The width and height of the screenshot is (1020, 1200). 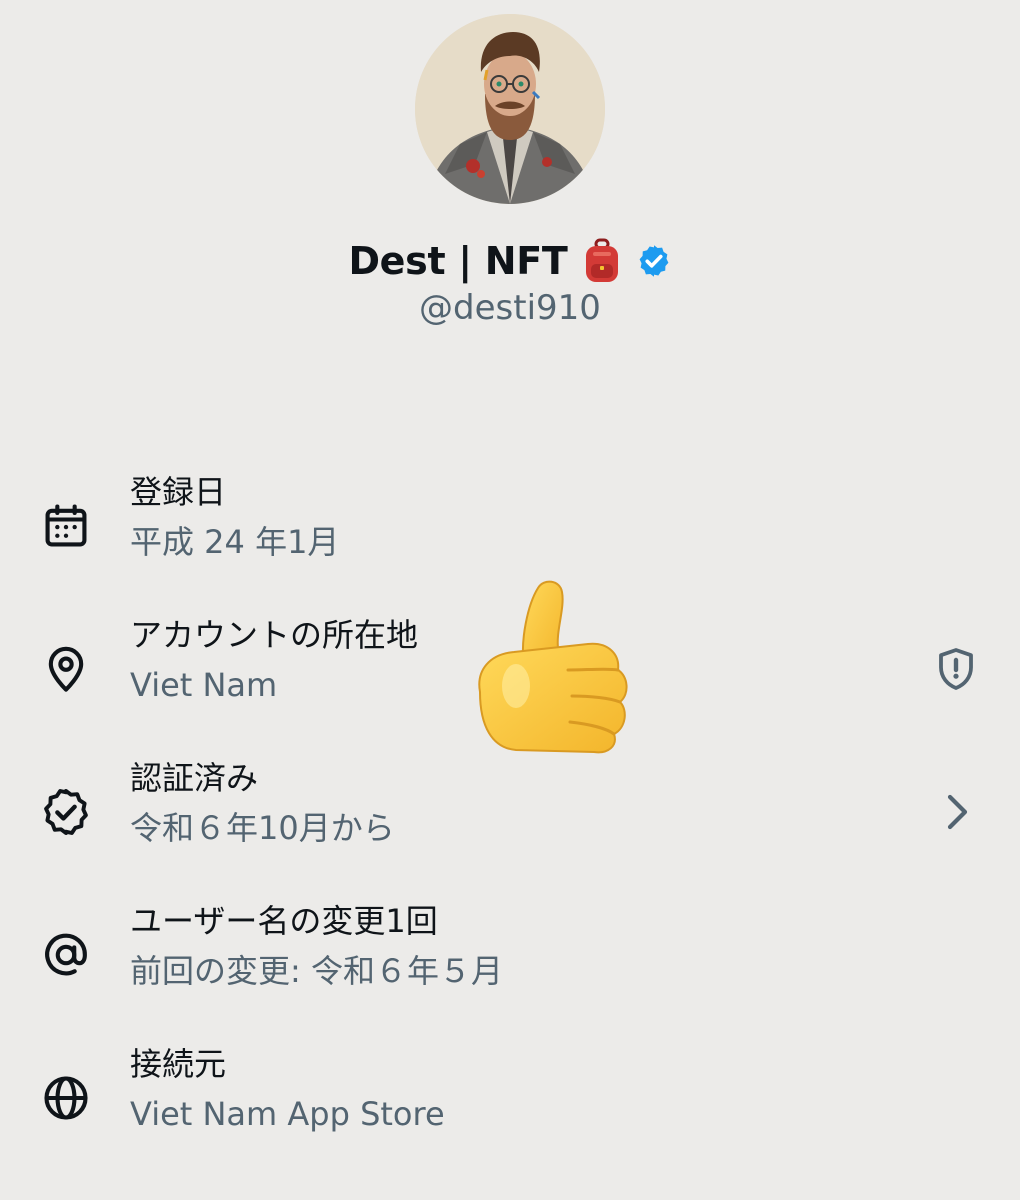 What do you see at coordinates (601, 260) in the screenshot?
I see `backpack-emoji` at bounding box center [601, 260].